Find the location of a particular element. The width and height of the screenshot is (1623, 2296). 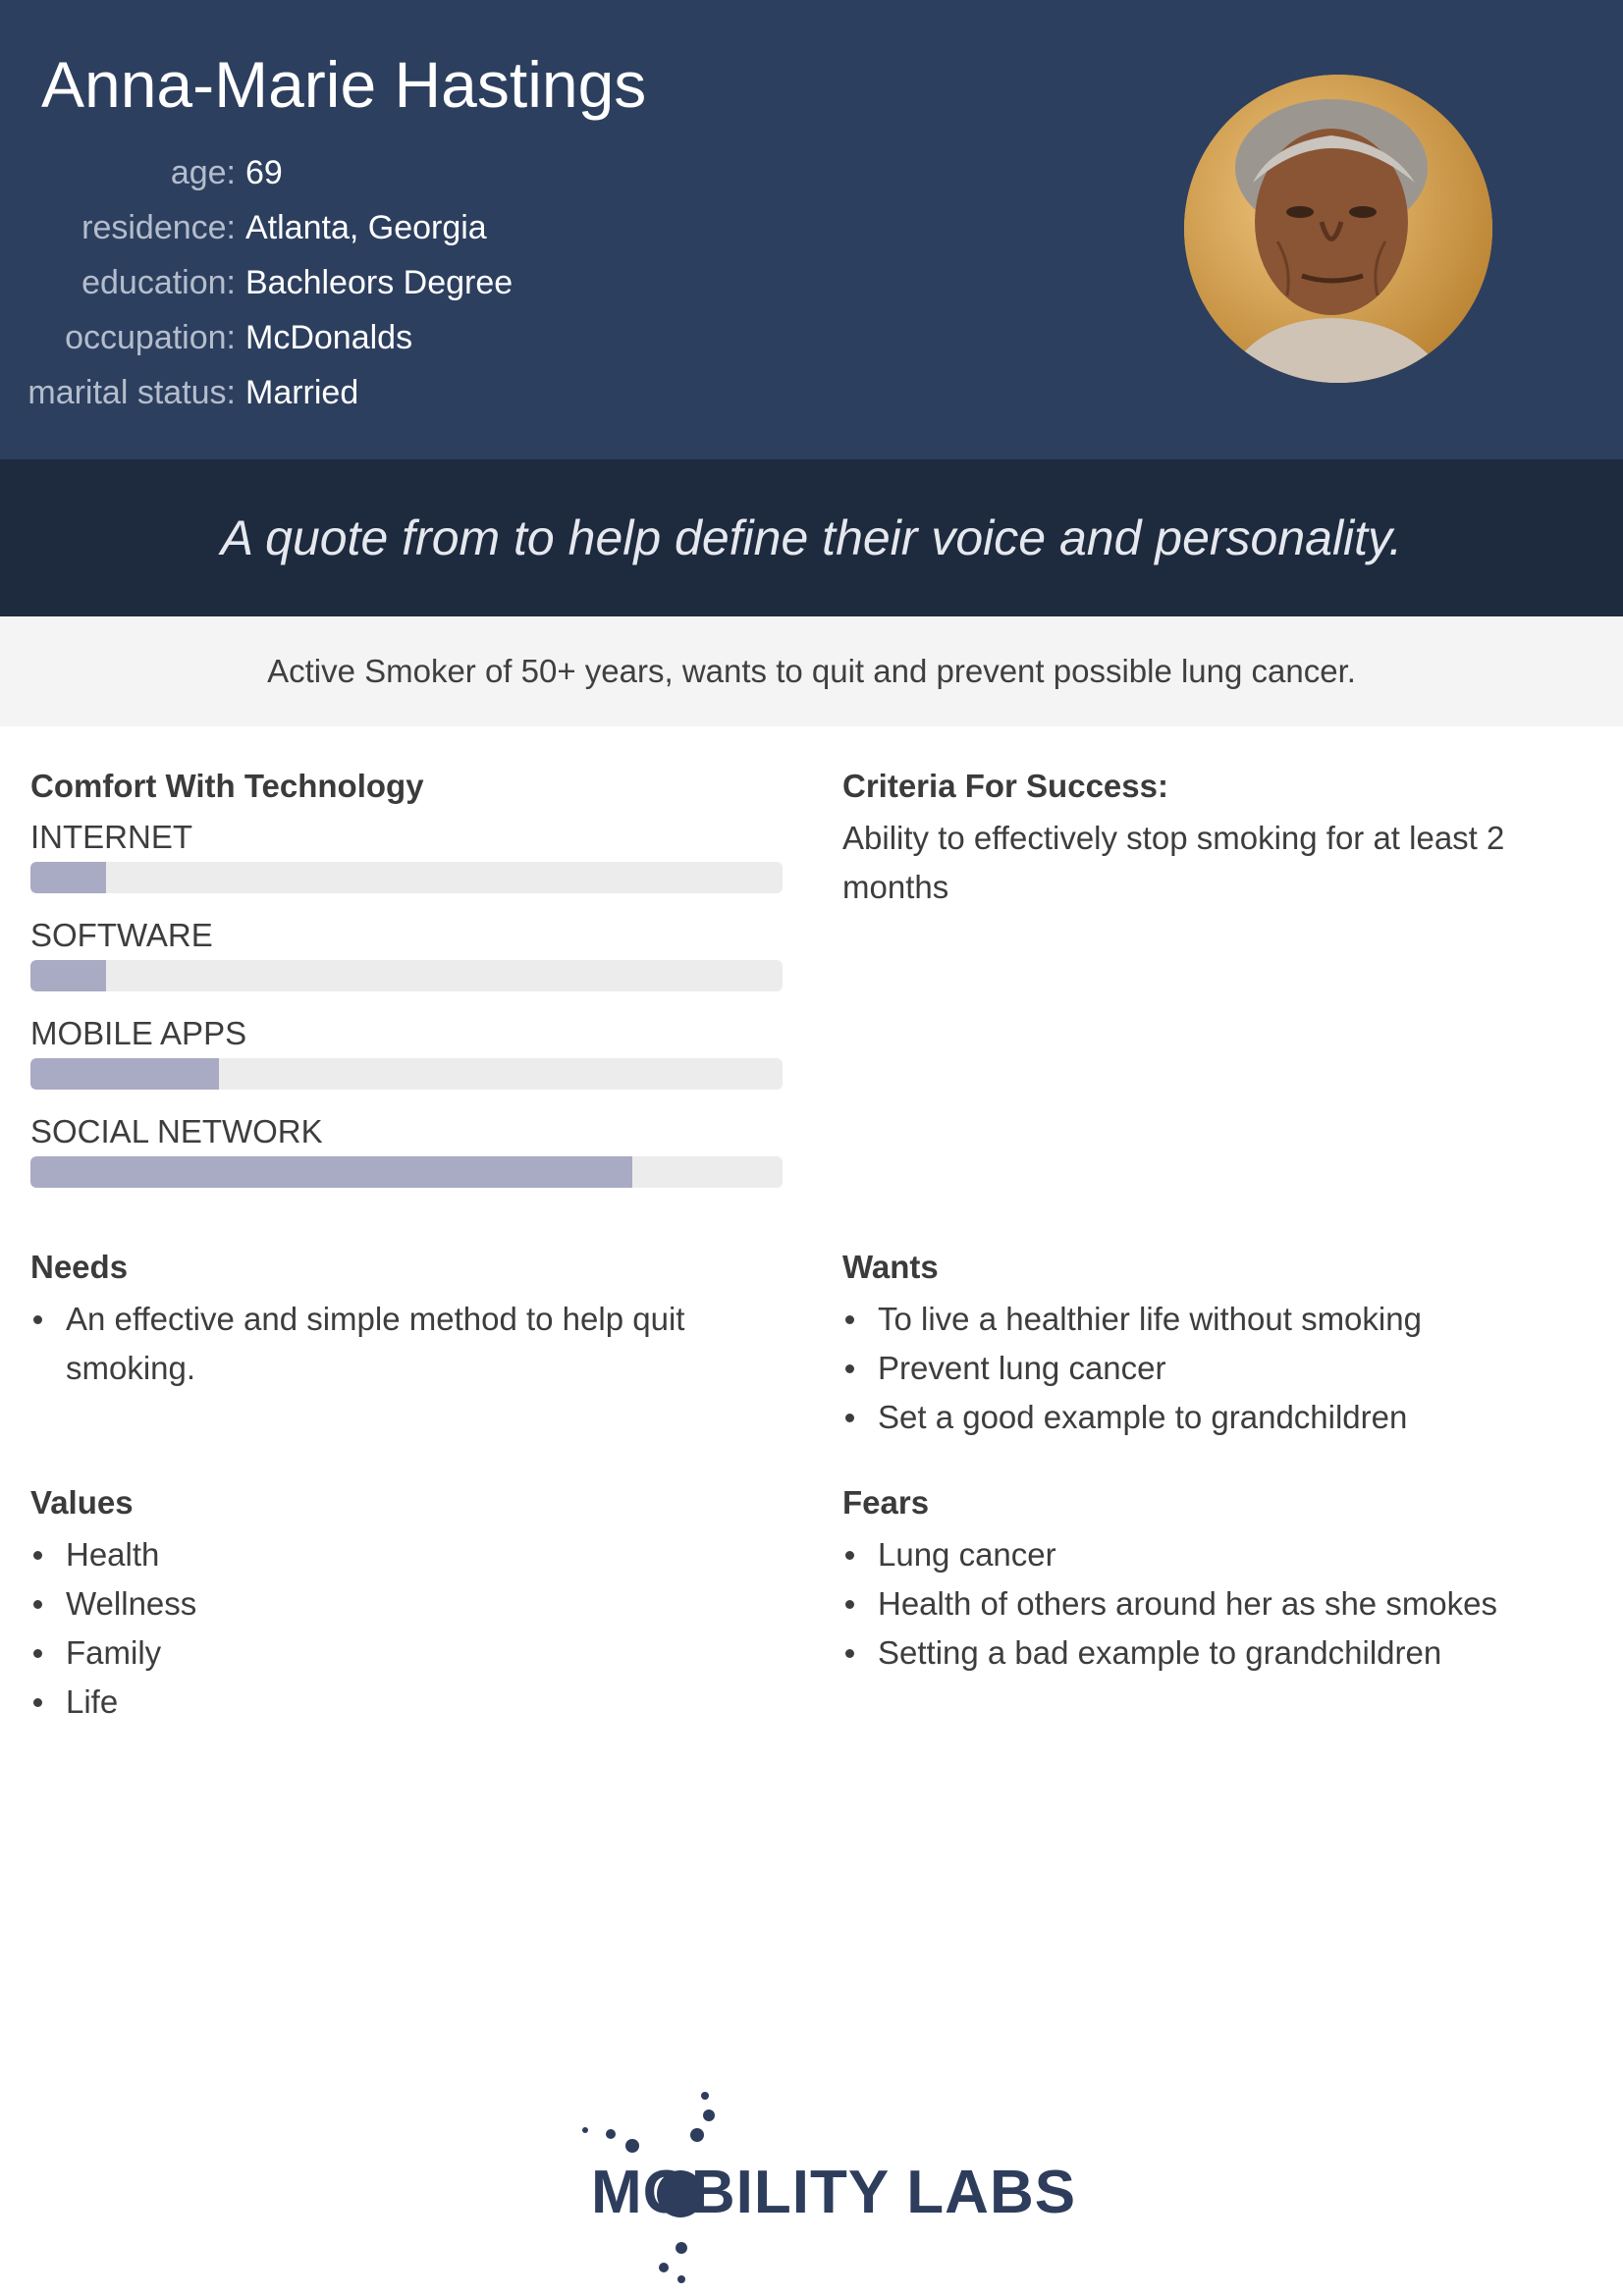

skill-software: SOFTWARE is located at coordinates (407, 953).